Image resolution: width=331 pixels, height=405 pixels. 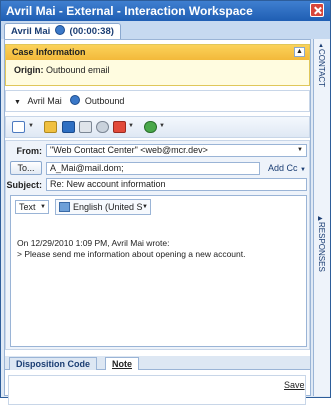 What do you see at coordinates (176, 184) in the screenshot?
I see `subject-field: Re: New account information` at bounding box center [176, 184].